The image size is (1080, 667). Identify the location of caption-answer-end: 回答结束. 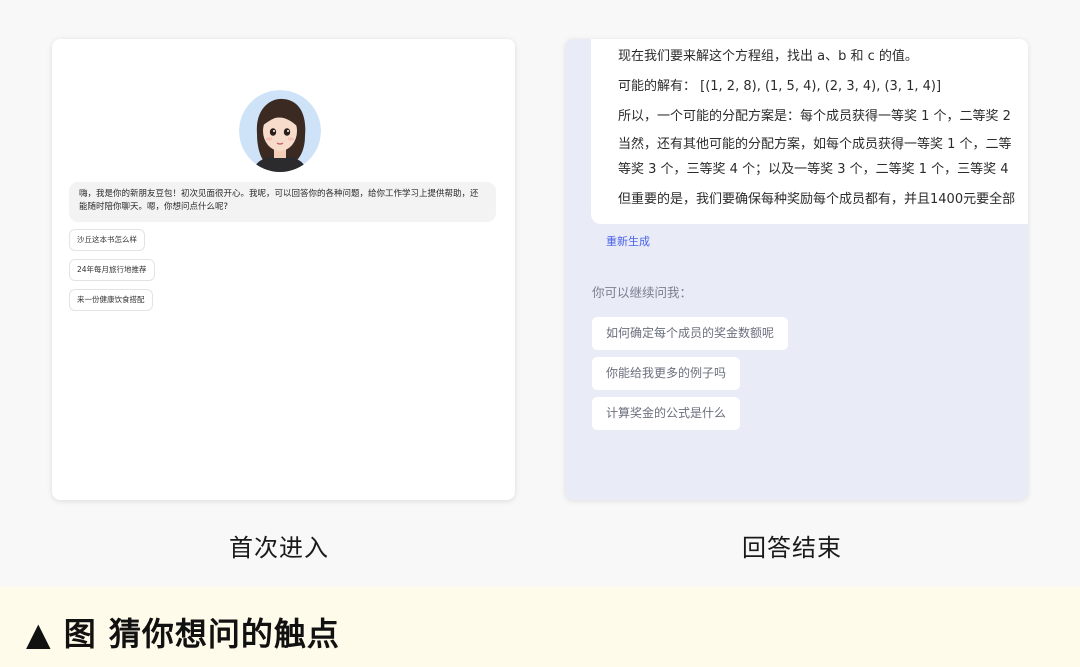
(792, 548).